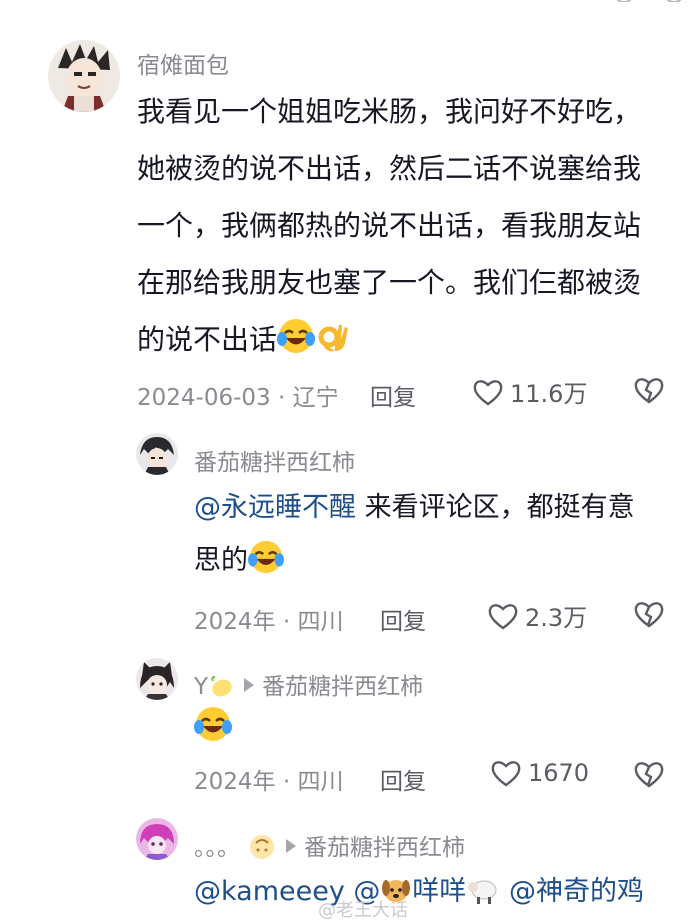  Describe the element at coordinates (238, 398) in the screenshot. I see `comment-date-location: 2024-06-03 · 辽宁` at that location.